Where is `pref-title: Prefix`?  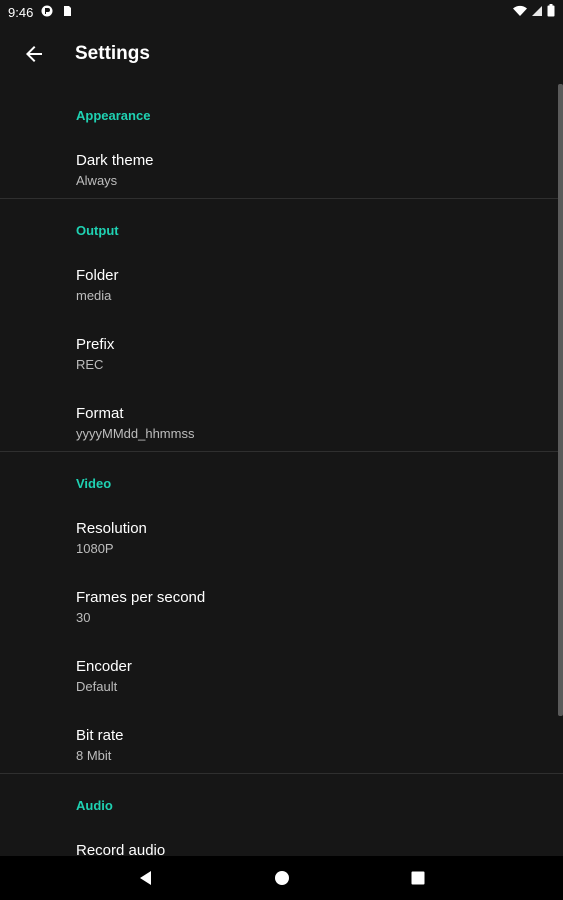 pref-title: Prefix is located at coordinates (95, 344).